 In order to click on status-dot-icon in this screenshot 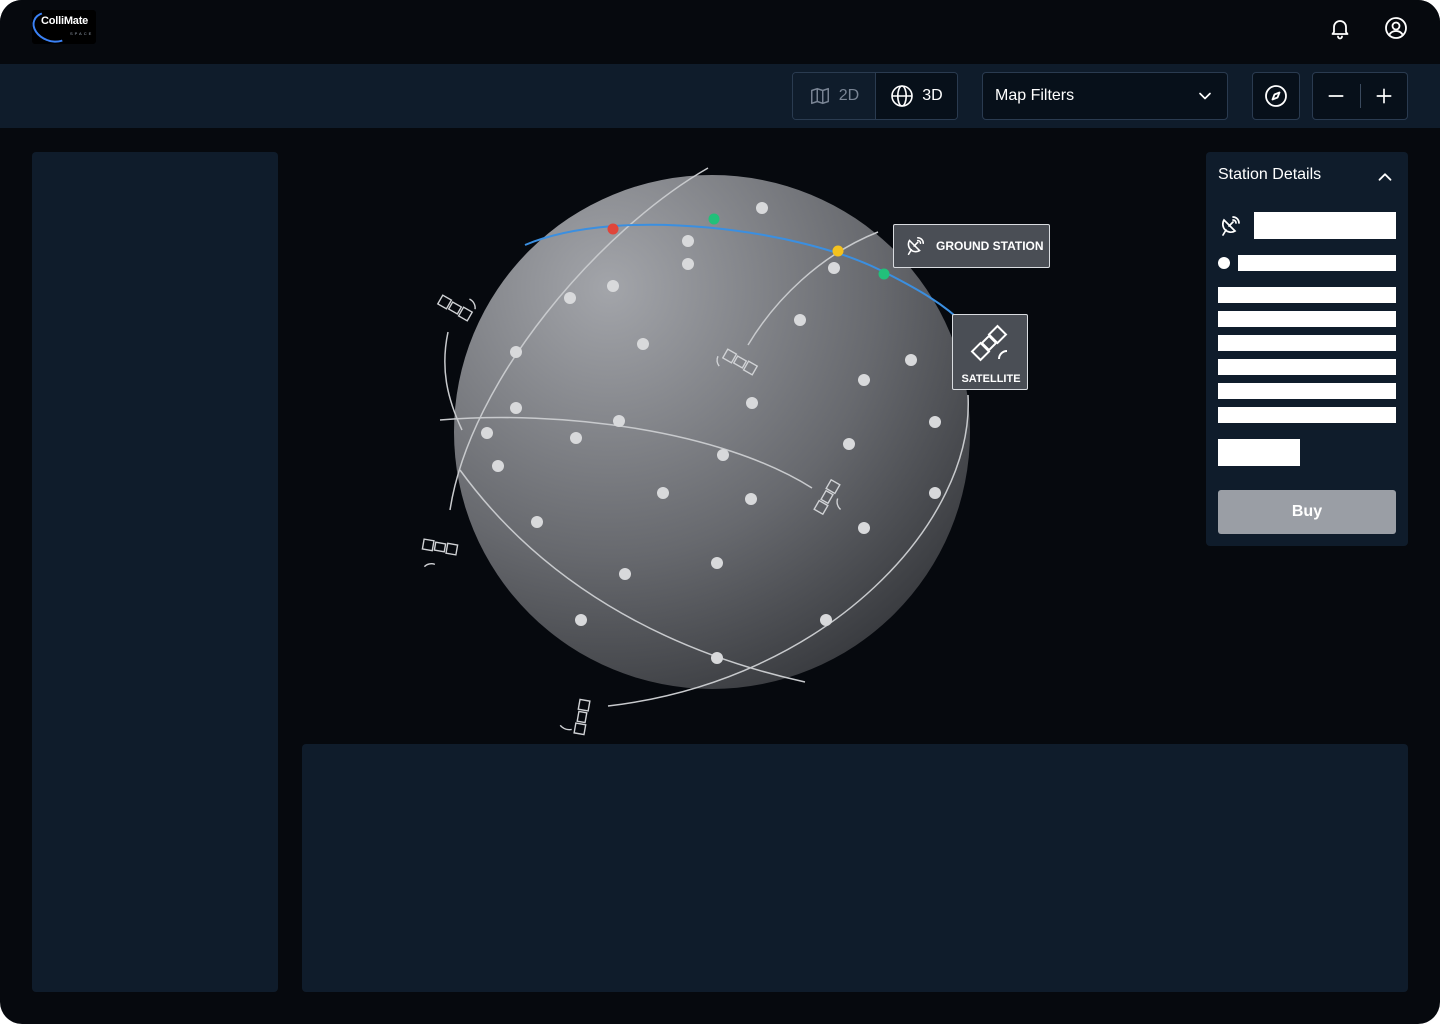, I will do `click(1224, 263)`.